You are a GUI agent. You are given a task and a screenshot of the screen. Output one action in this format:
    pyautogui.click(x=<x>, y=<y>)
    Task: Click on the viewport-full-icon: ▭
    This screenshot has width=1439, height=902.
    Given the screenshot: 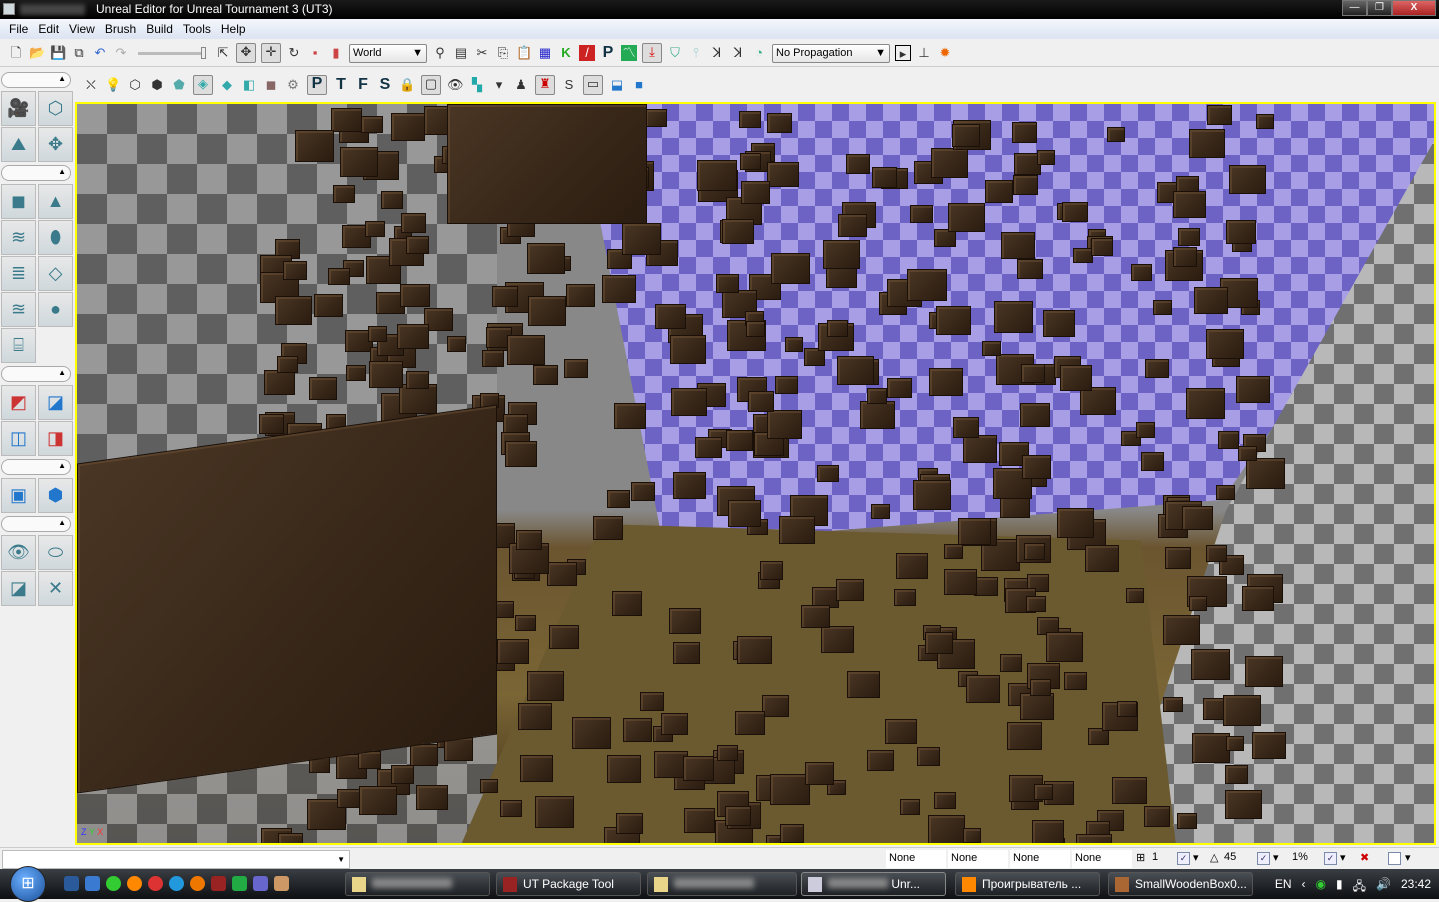 What is the action you would take?
    pyautogui.click(x=593, y=85)
    